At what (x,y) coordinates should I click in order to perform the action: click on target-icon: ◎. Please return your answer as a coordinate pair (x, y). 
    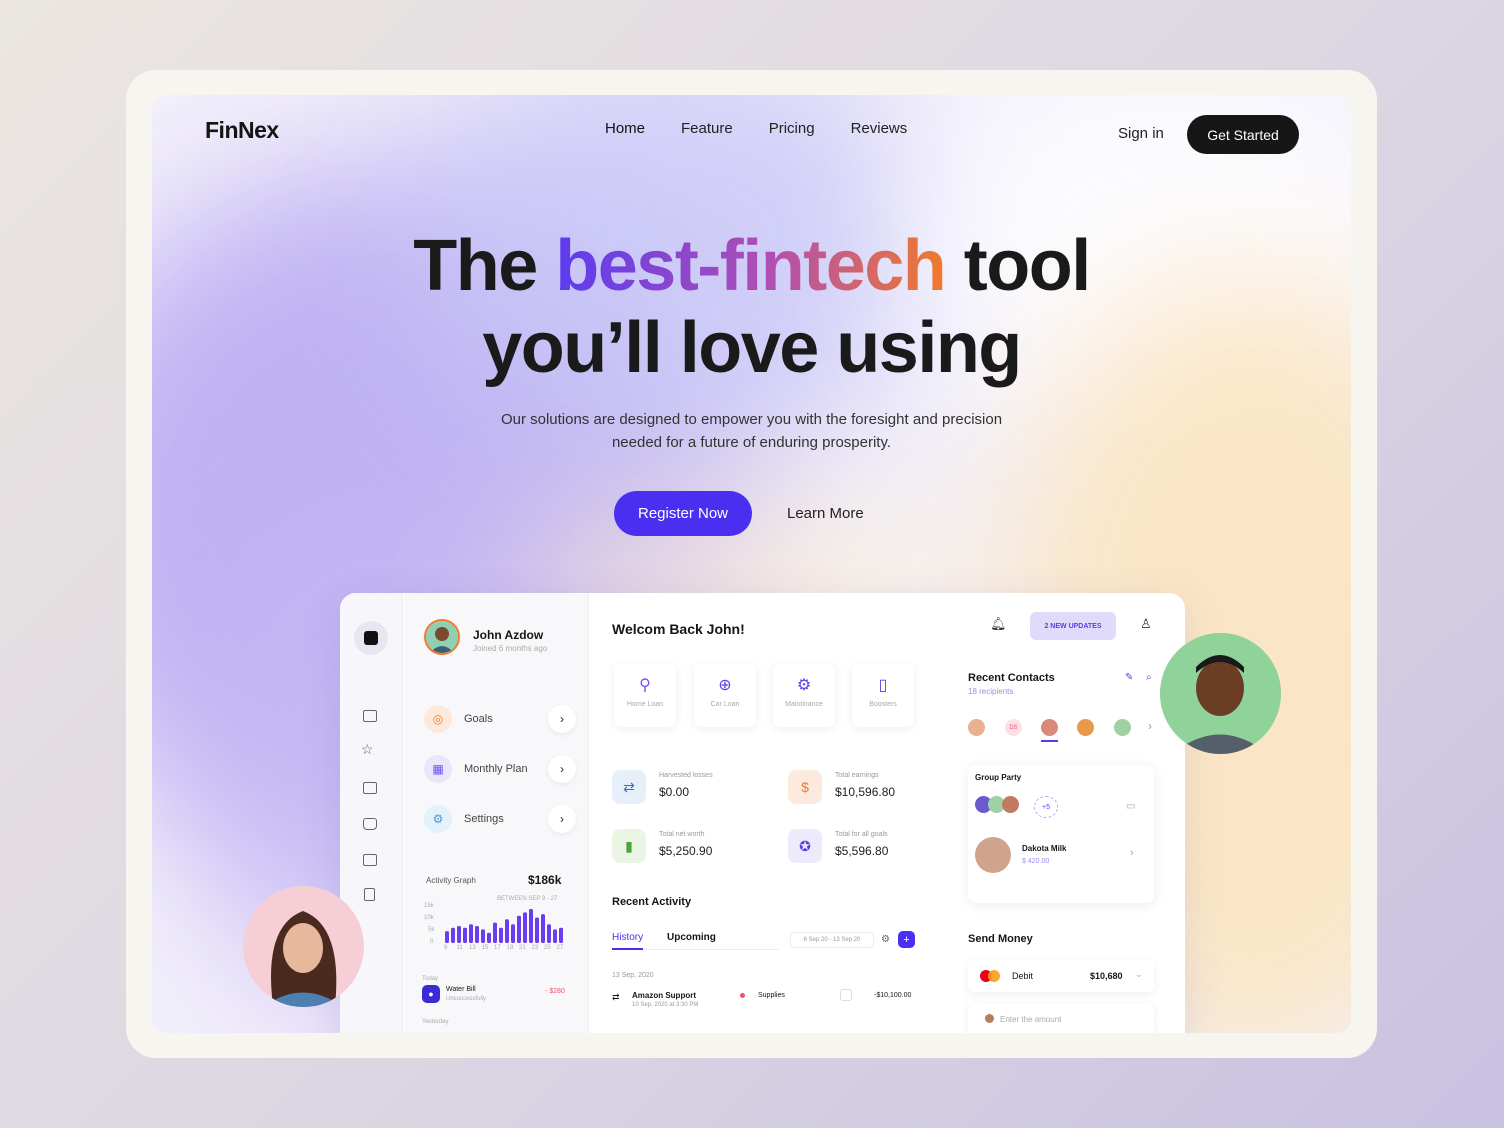
    Looking at the image, I should click on (438, 719).